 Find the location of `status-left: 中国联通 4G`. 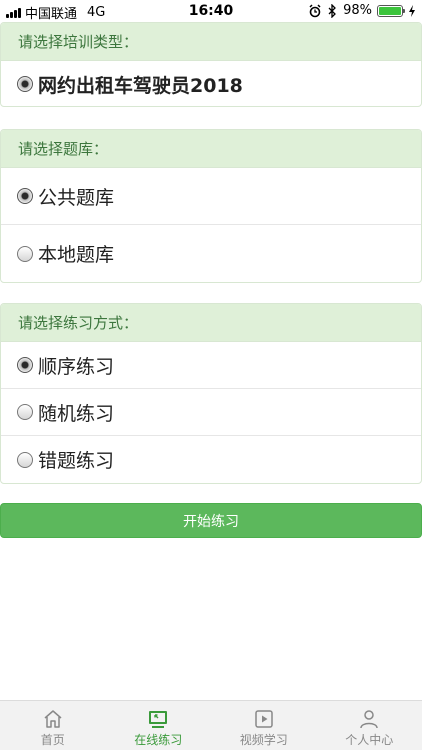

status-left: 中国联通 4G is located at coordinates (55, 12).